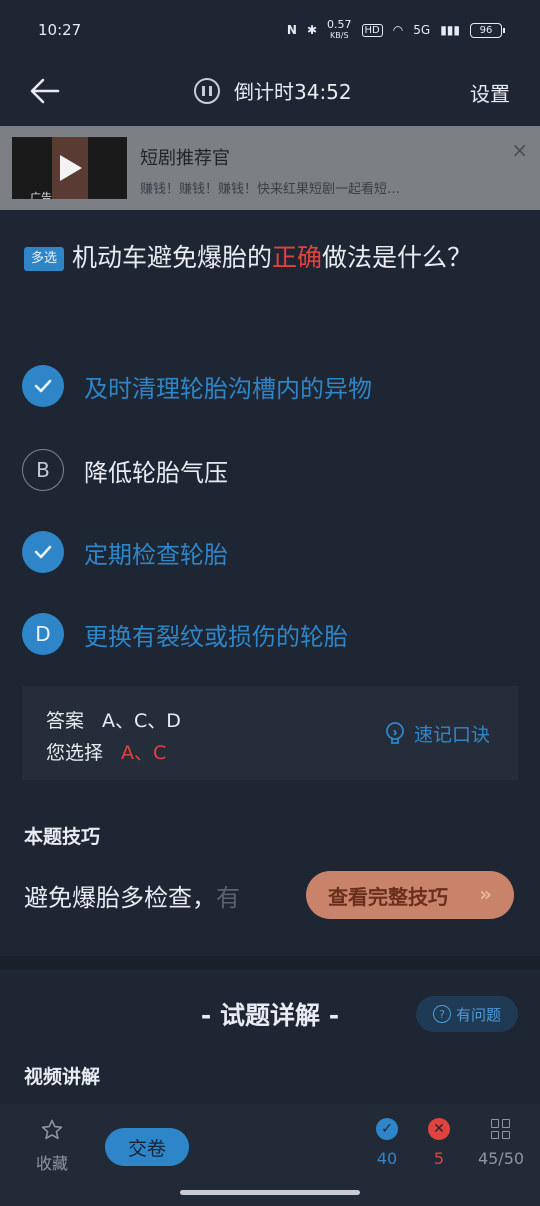 The width and height of the screenshot is (540, 1206). I want to click on answer-box: 答案 A、C、D 您选择 A、C 速记口诀, so click(270, 733).